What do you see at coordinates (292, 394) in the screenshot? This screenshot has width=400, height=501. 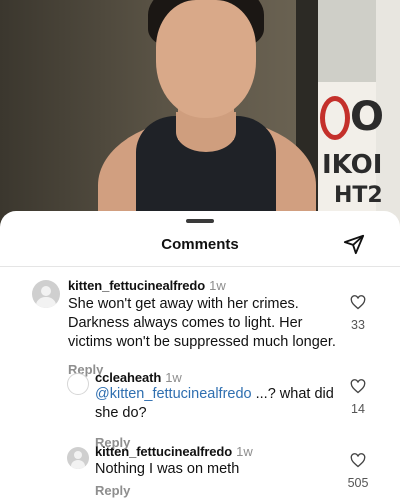 I see `comment-text-fragment: ...? what did` at bounding box center [292, 394].